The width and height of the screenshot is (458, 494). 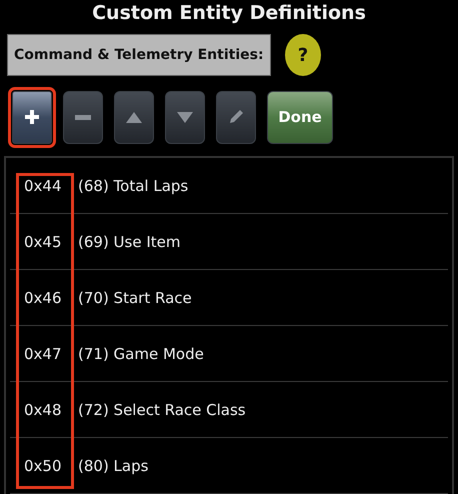 I want to click on done-button: Done, so click(x=300, y=117).